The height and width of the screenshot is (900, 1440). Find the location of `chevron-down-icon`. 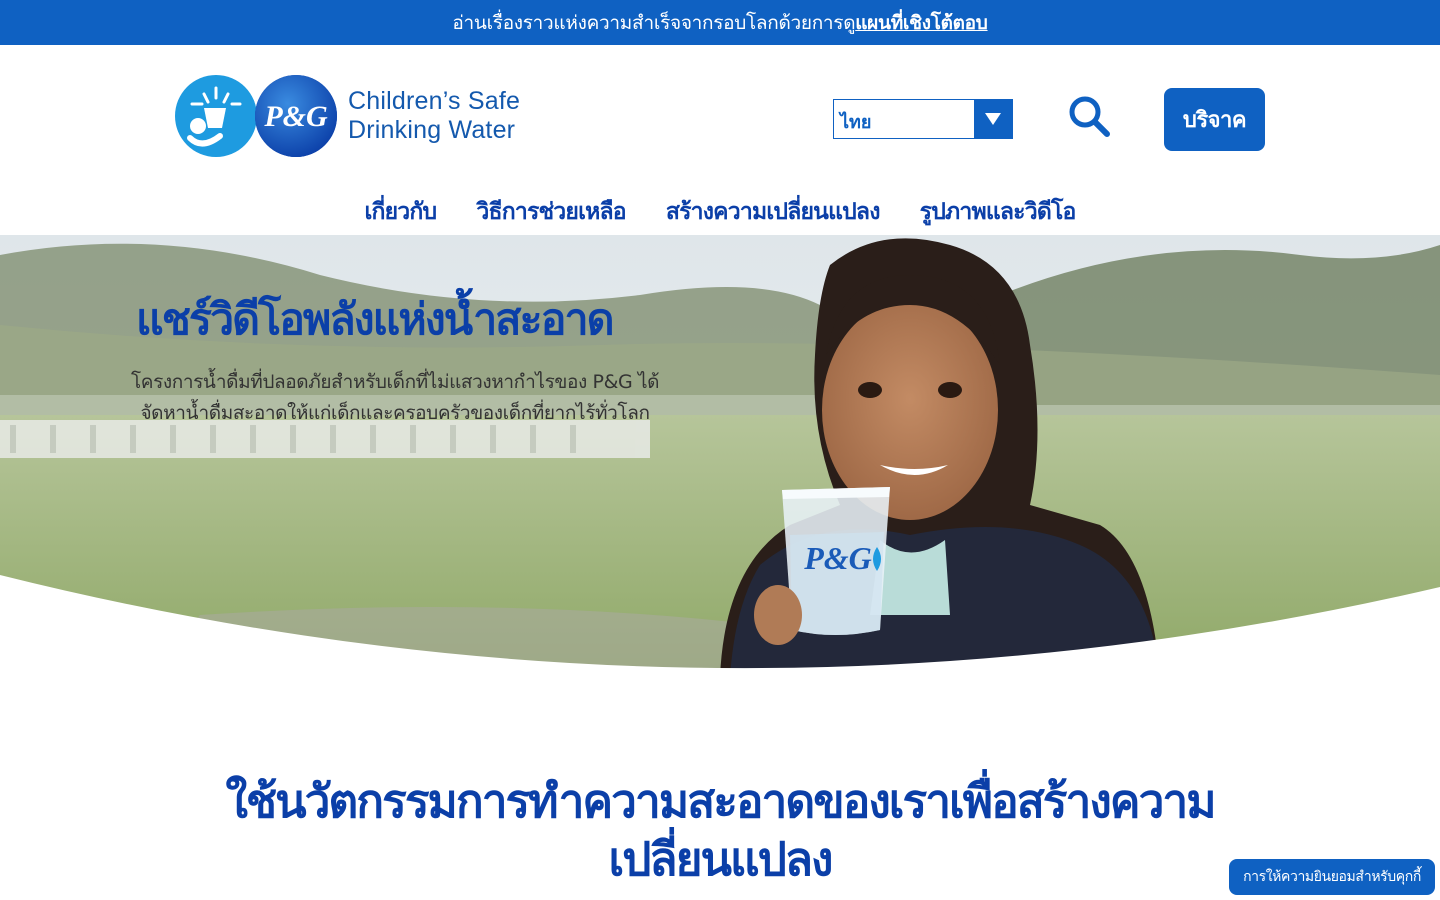

chevron-down-icon is located at coordinates (993, 119).